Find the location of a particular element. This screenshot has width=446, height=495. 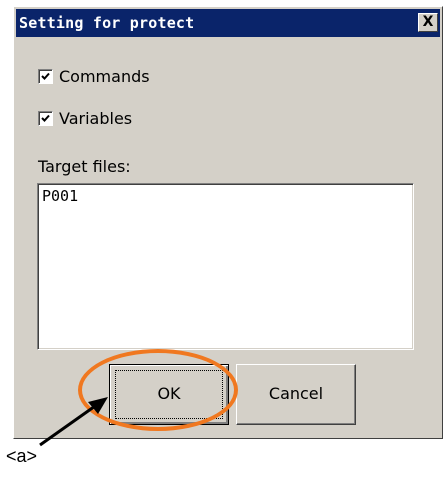

commands-checkbox is located at coordinates (45, 76).